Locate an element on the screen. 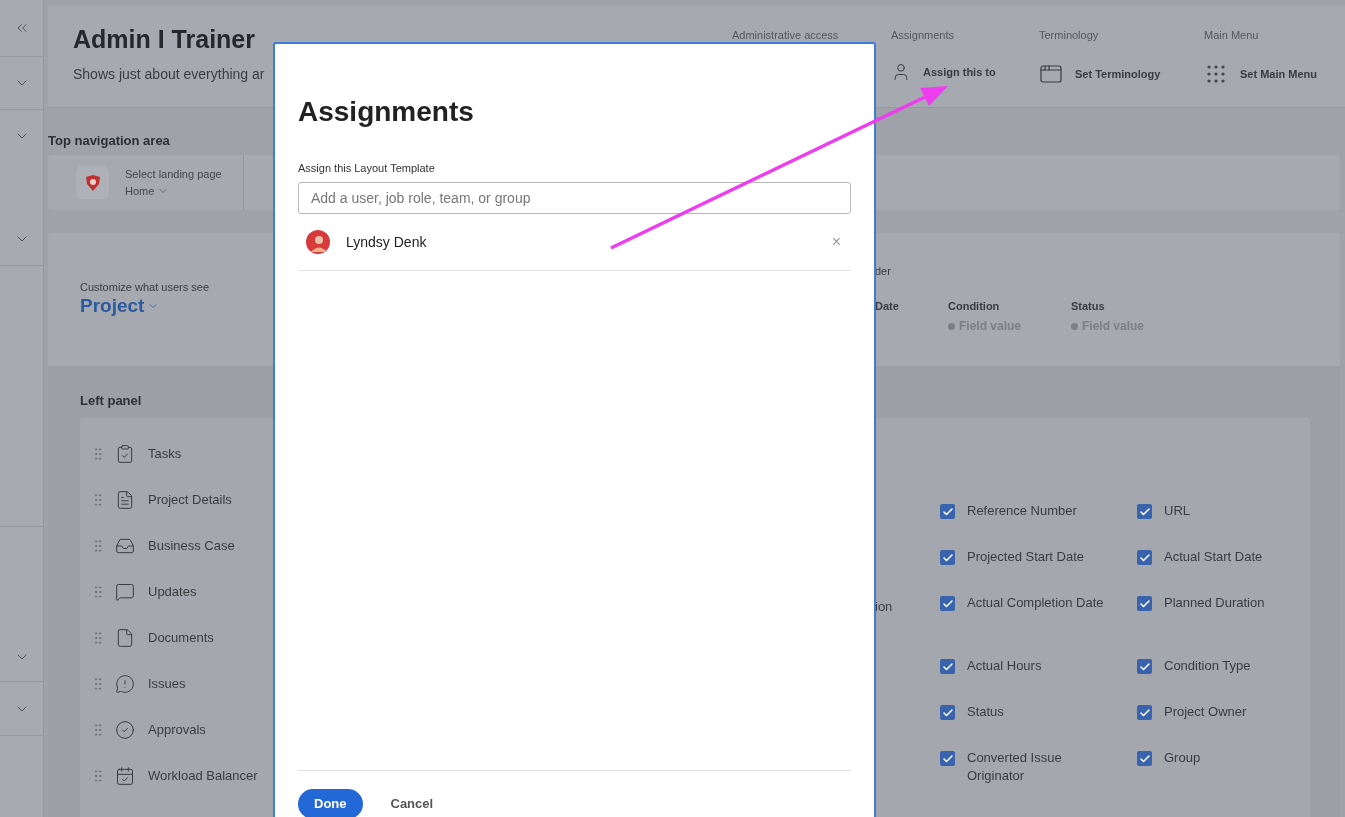  object-dropdown: Project is located at coordinates (120, 306).